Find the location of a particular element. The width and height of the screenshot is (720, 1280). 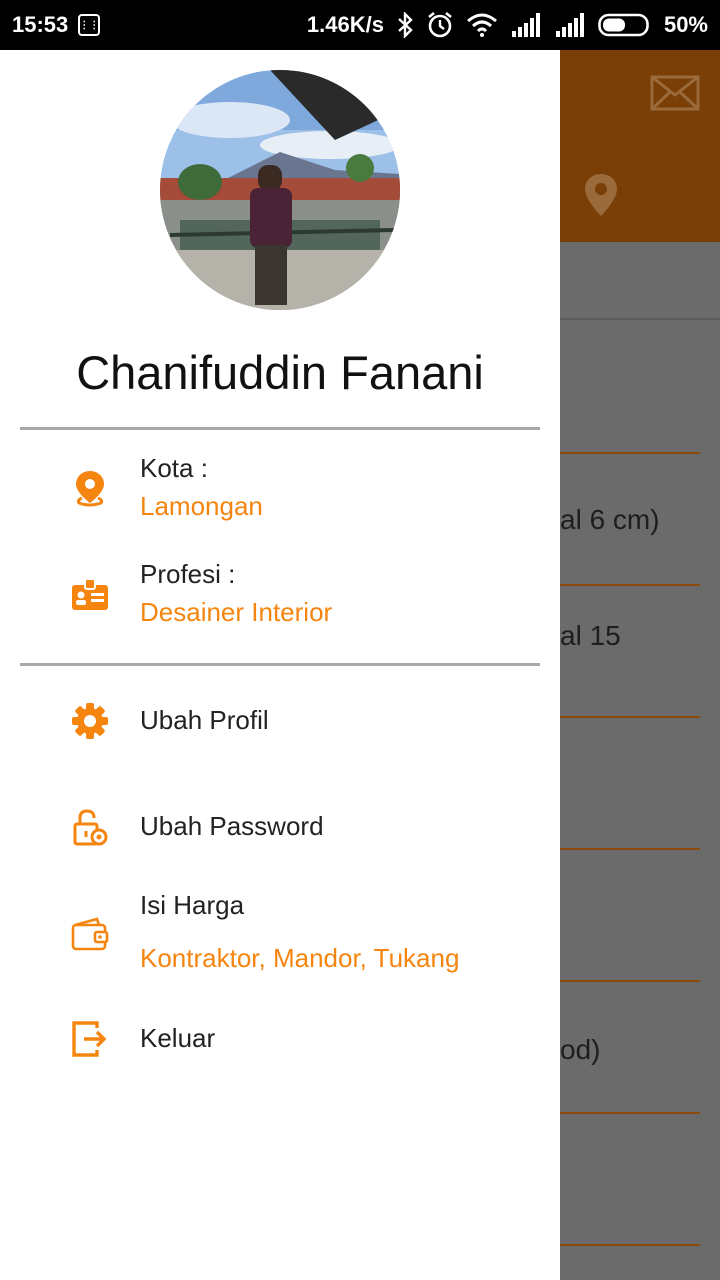

fill-price-label: Isi Harga is located at coordinates (192, 905).